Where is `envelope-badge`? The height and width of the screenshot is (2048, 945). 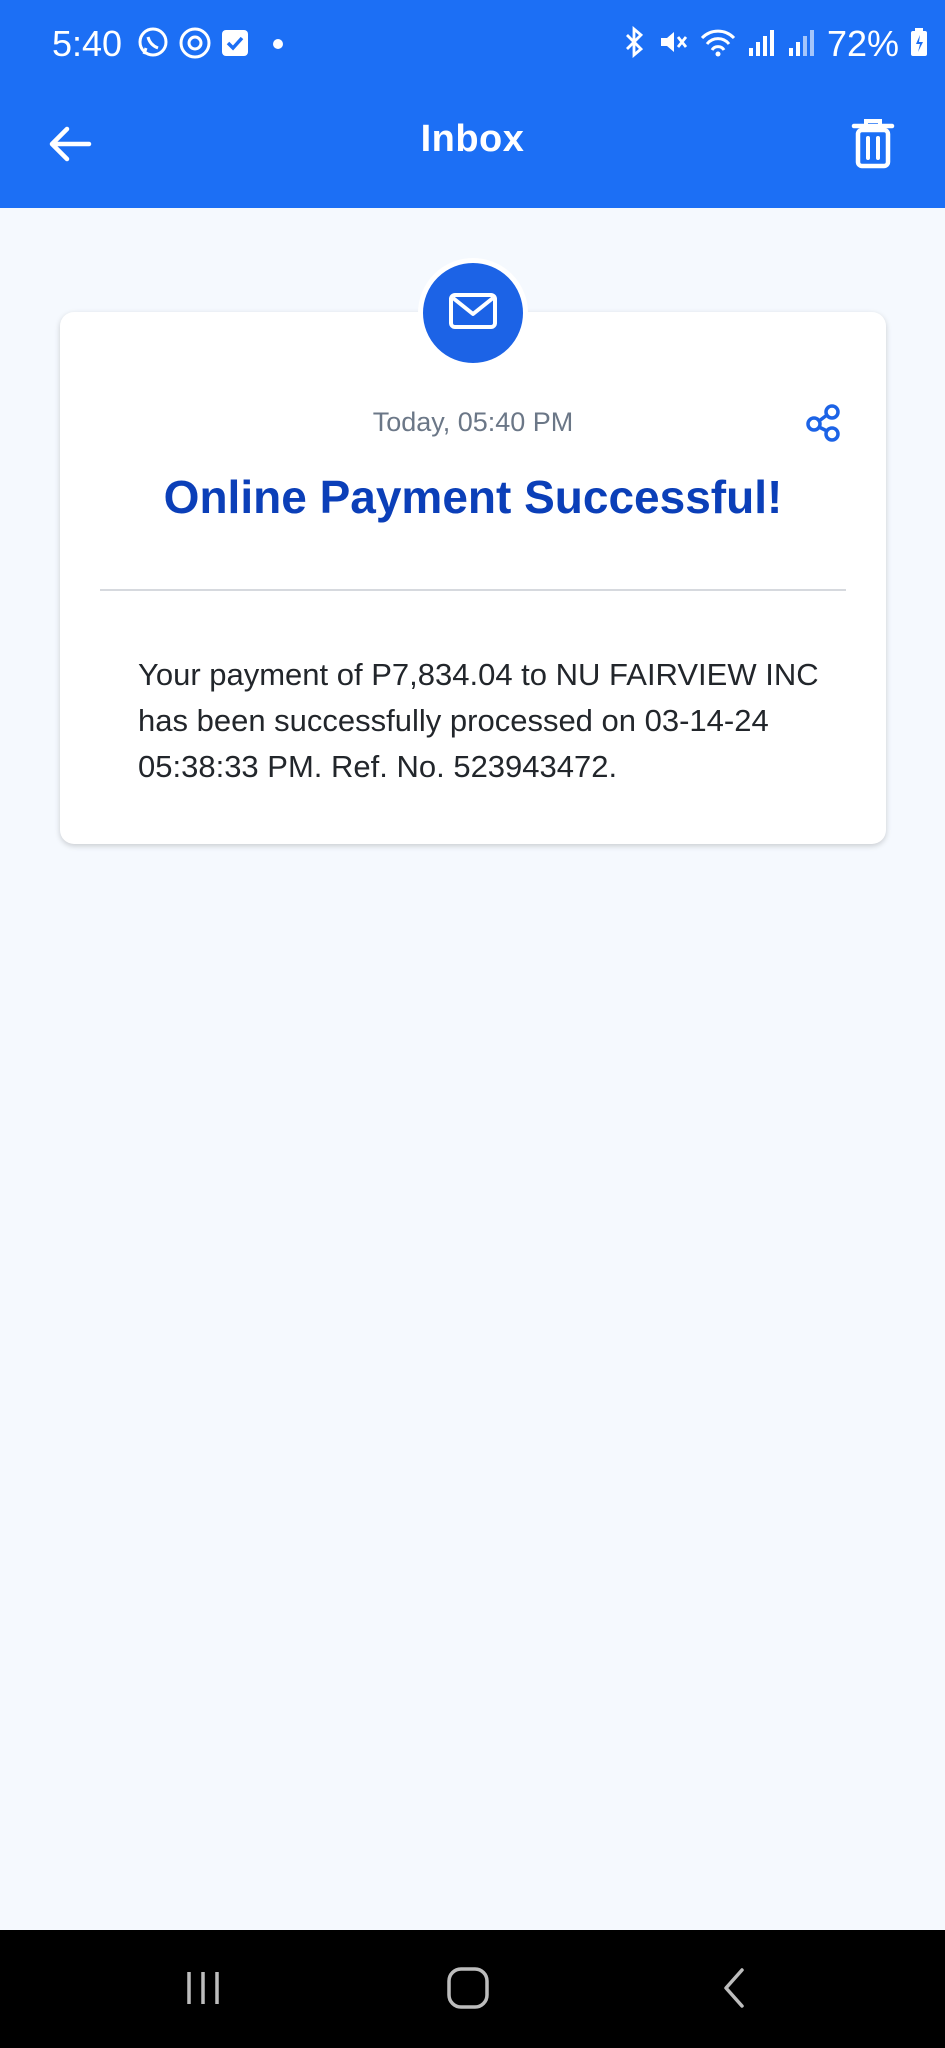
envelope-badge is located at coordinates (473, 313).